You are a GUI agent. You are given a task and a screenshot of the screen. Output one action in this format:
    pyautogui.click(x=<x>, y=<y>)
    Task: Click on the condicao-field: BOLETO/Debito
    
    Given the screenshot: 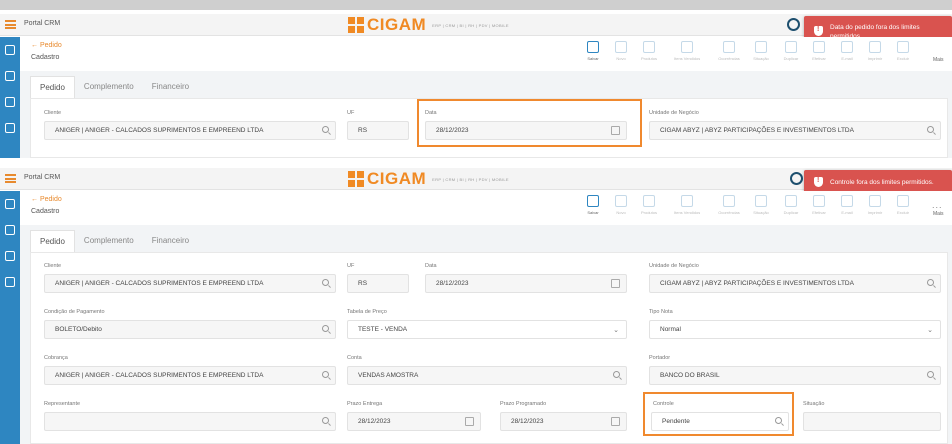 What is the action you would take?
    pyautogui.click(x=190, y=329)
    